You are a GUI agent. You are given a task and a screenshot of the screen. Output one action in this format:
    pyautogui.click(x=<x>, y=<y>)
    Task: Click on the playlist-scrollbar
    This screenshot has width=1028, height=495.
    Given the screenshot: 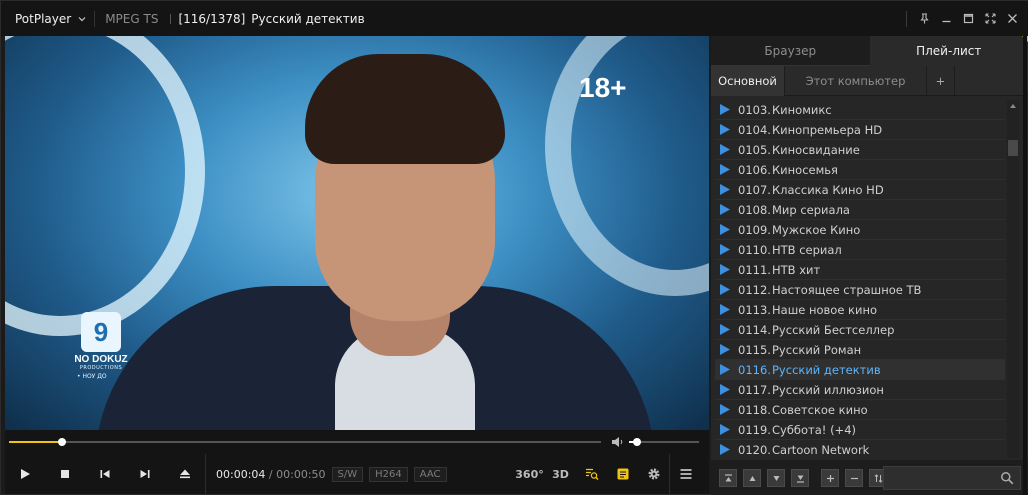 What is the action you would take?
    pyautogui.click(x=1013, y=279)
    